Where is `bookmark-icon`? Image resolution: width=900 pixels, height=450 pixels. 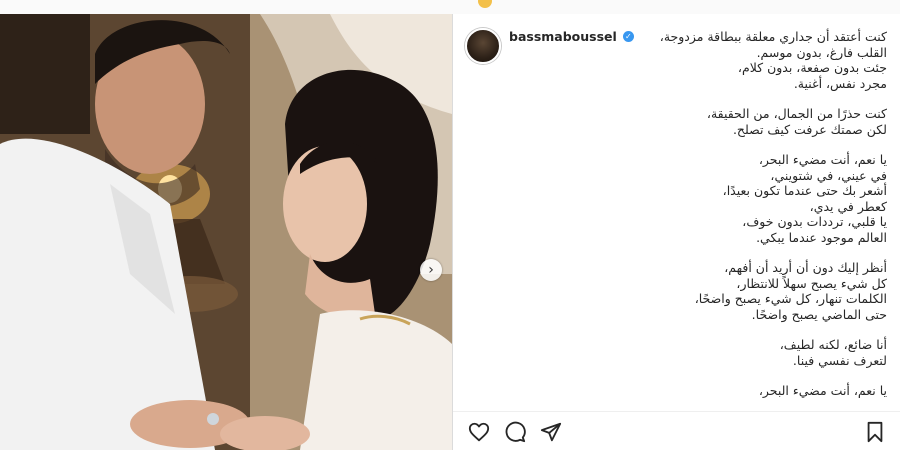
bookmark-icon is located at coordinates (875, 432).